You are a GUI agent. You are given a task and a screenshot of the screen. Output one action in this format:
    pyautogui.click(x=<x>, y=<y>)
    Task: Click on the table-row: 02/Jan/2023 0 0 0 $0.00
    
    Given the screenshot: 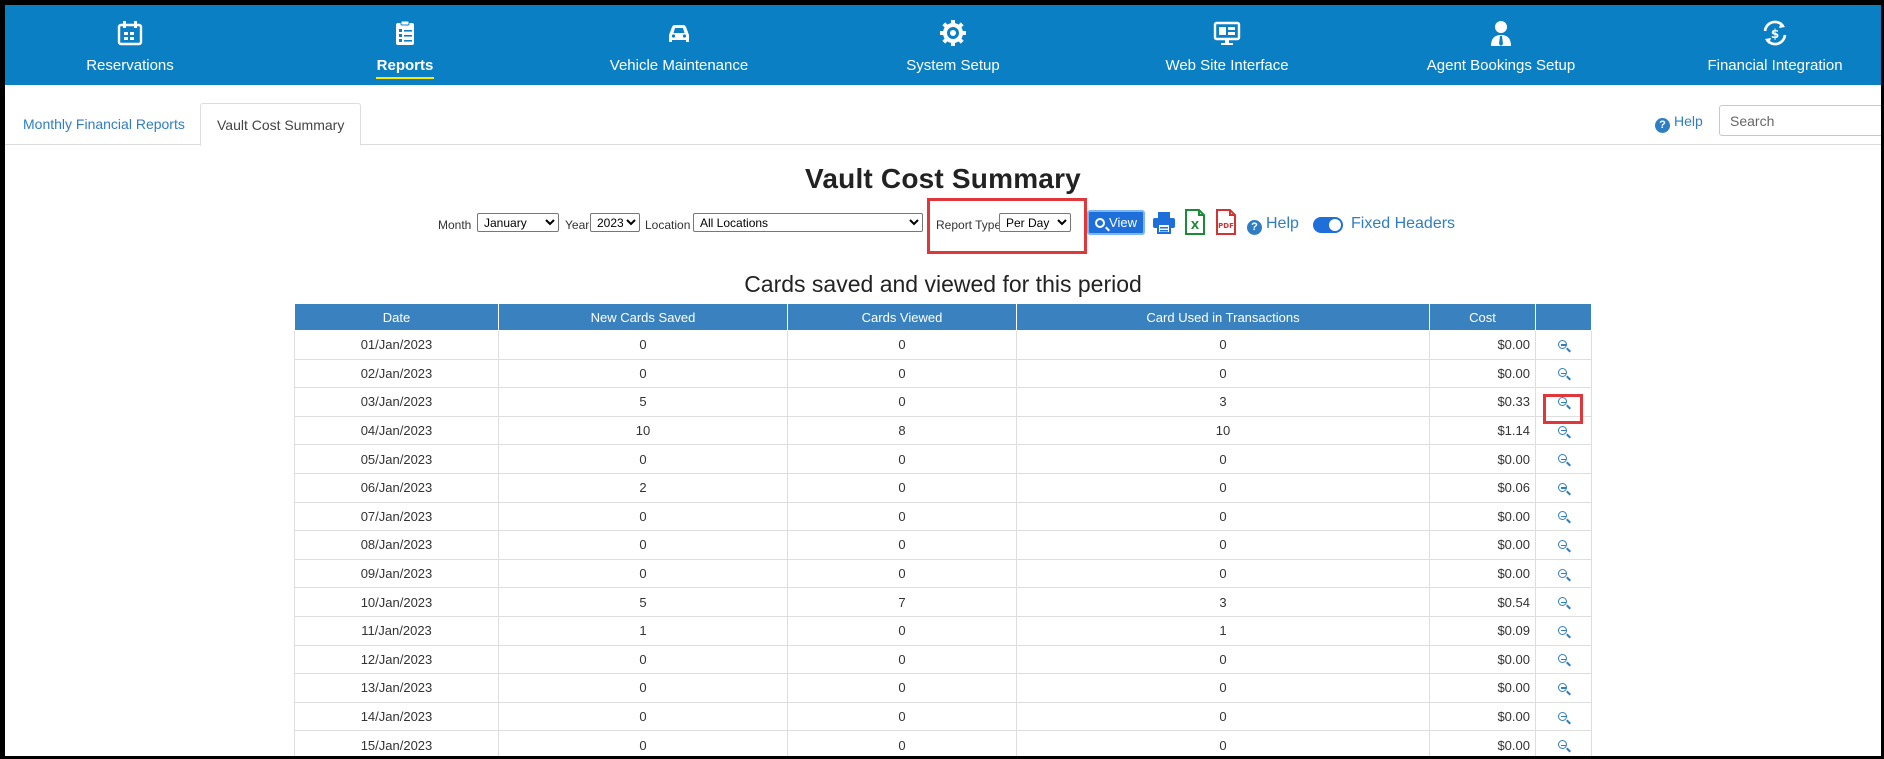 What is the action you would take?
    pyautogui.click(x=943, y=373)
    